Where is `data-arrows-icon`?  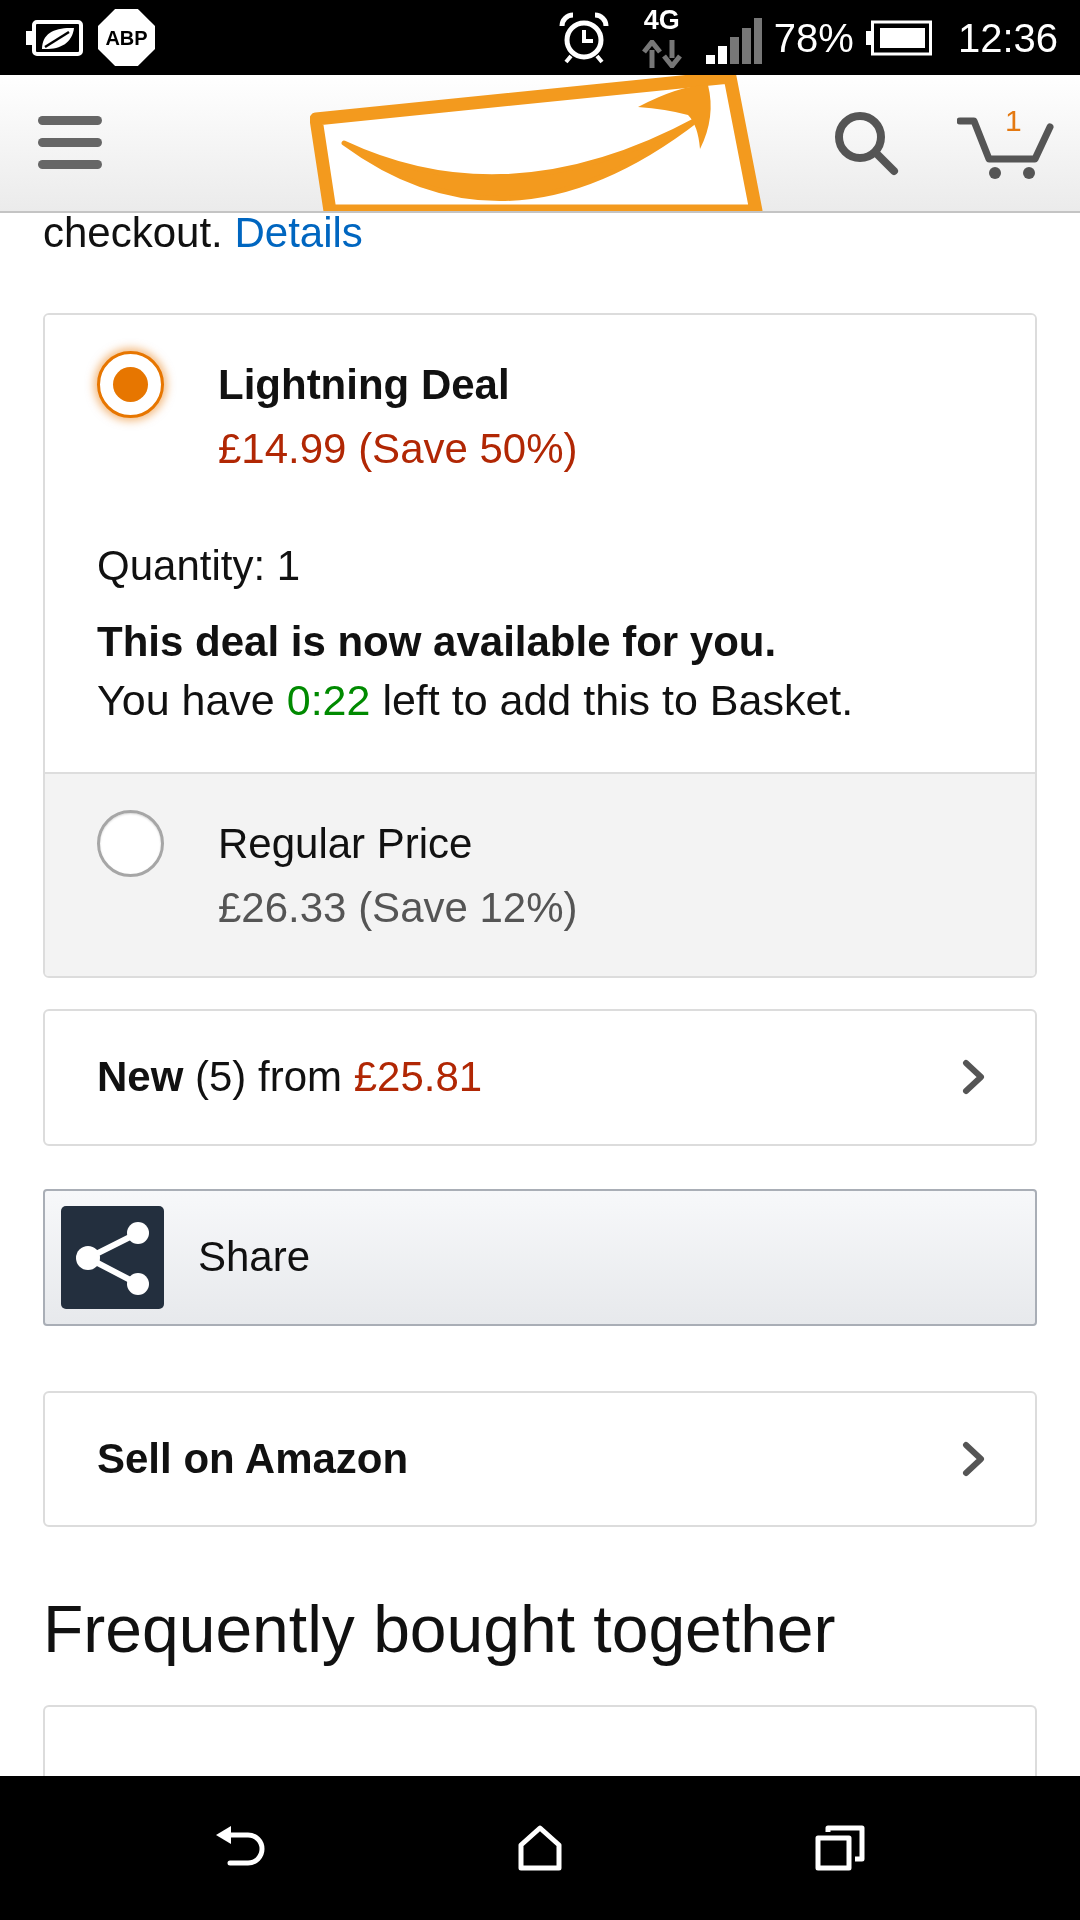 data-arrows-icon is located at coordinates (661, 54).